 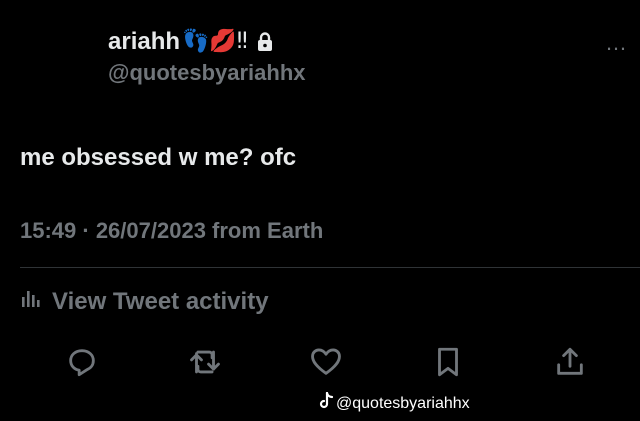 I want to click on bookmark-icon, so click(x=448, y=362).